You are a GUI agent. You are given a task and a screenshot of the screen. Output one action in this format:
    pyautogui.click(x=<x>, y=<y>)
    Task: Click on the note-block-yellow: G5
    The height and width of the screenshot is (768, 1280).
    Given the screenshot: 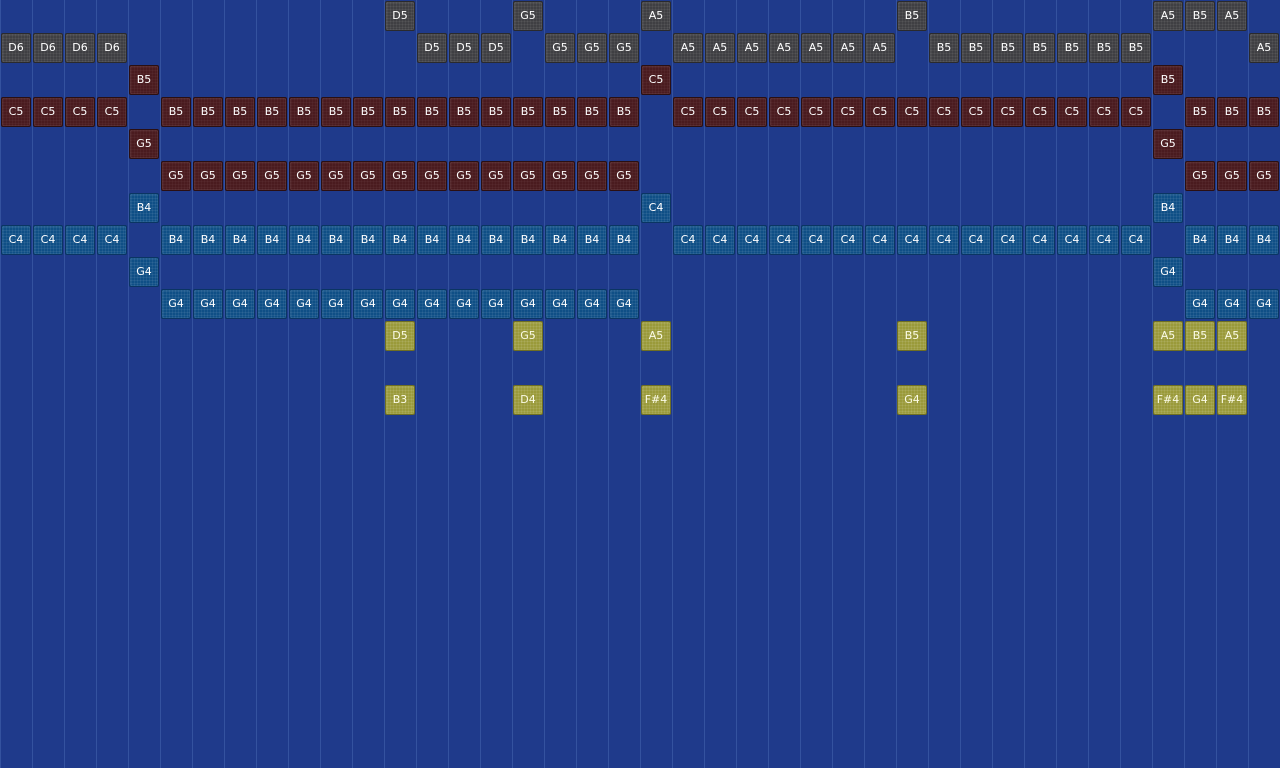 What is the action you would take?
    pyautogui.click(x=528, y=336)
    